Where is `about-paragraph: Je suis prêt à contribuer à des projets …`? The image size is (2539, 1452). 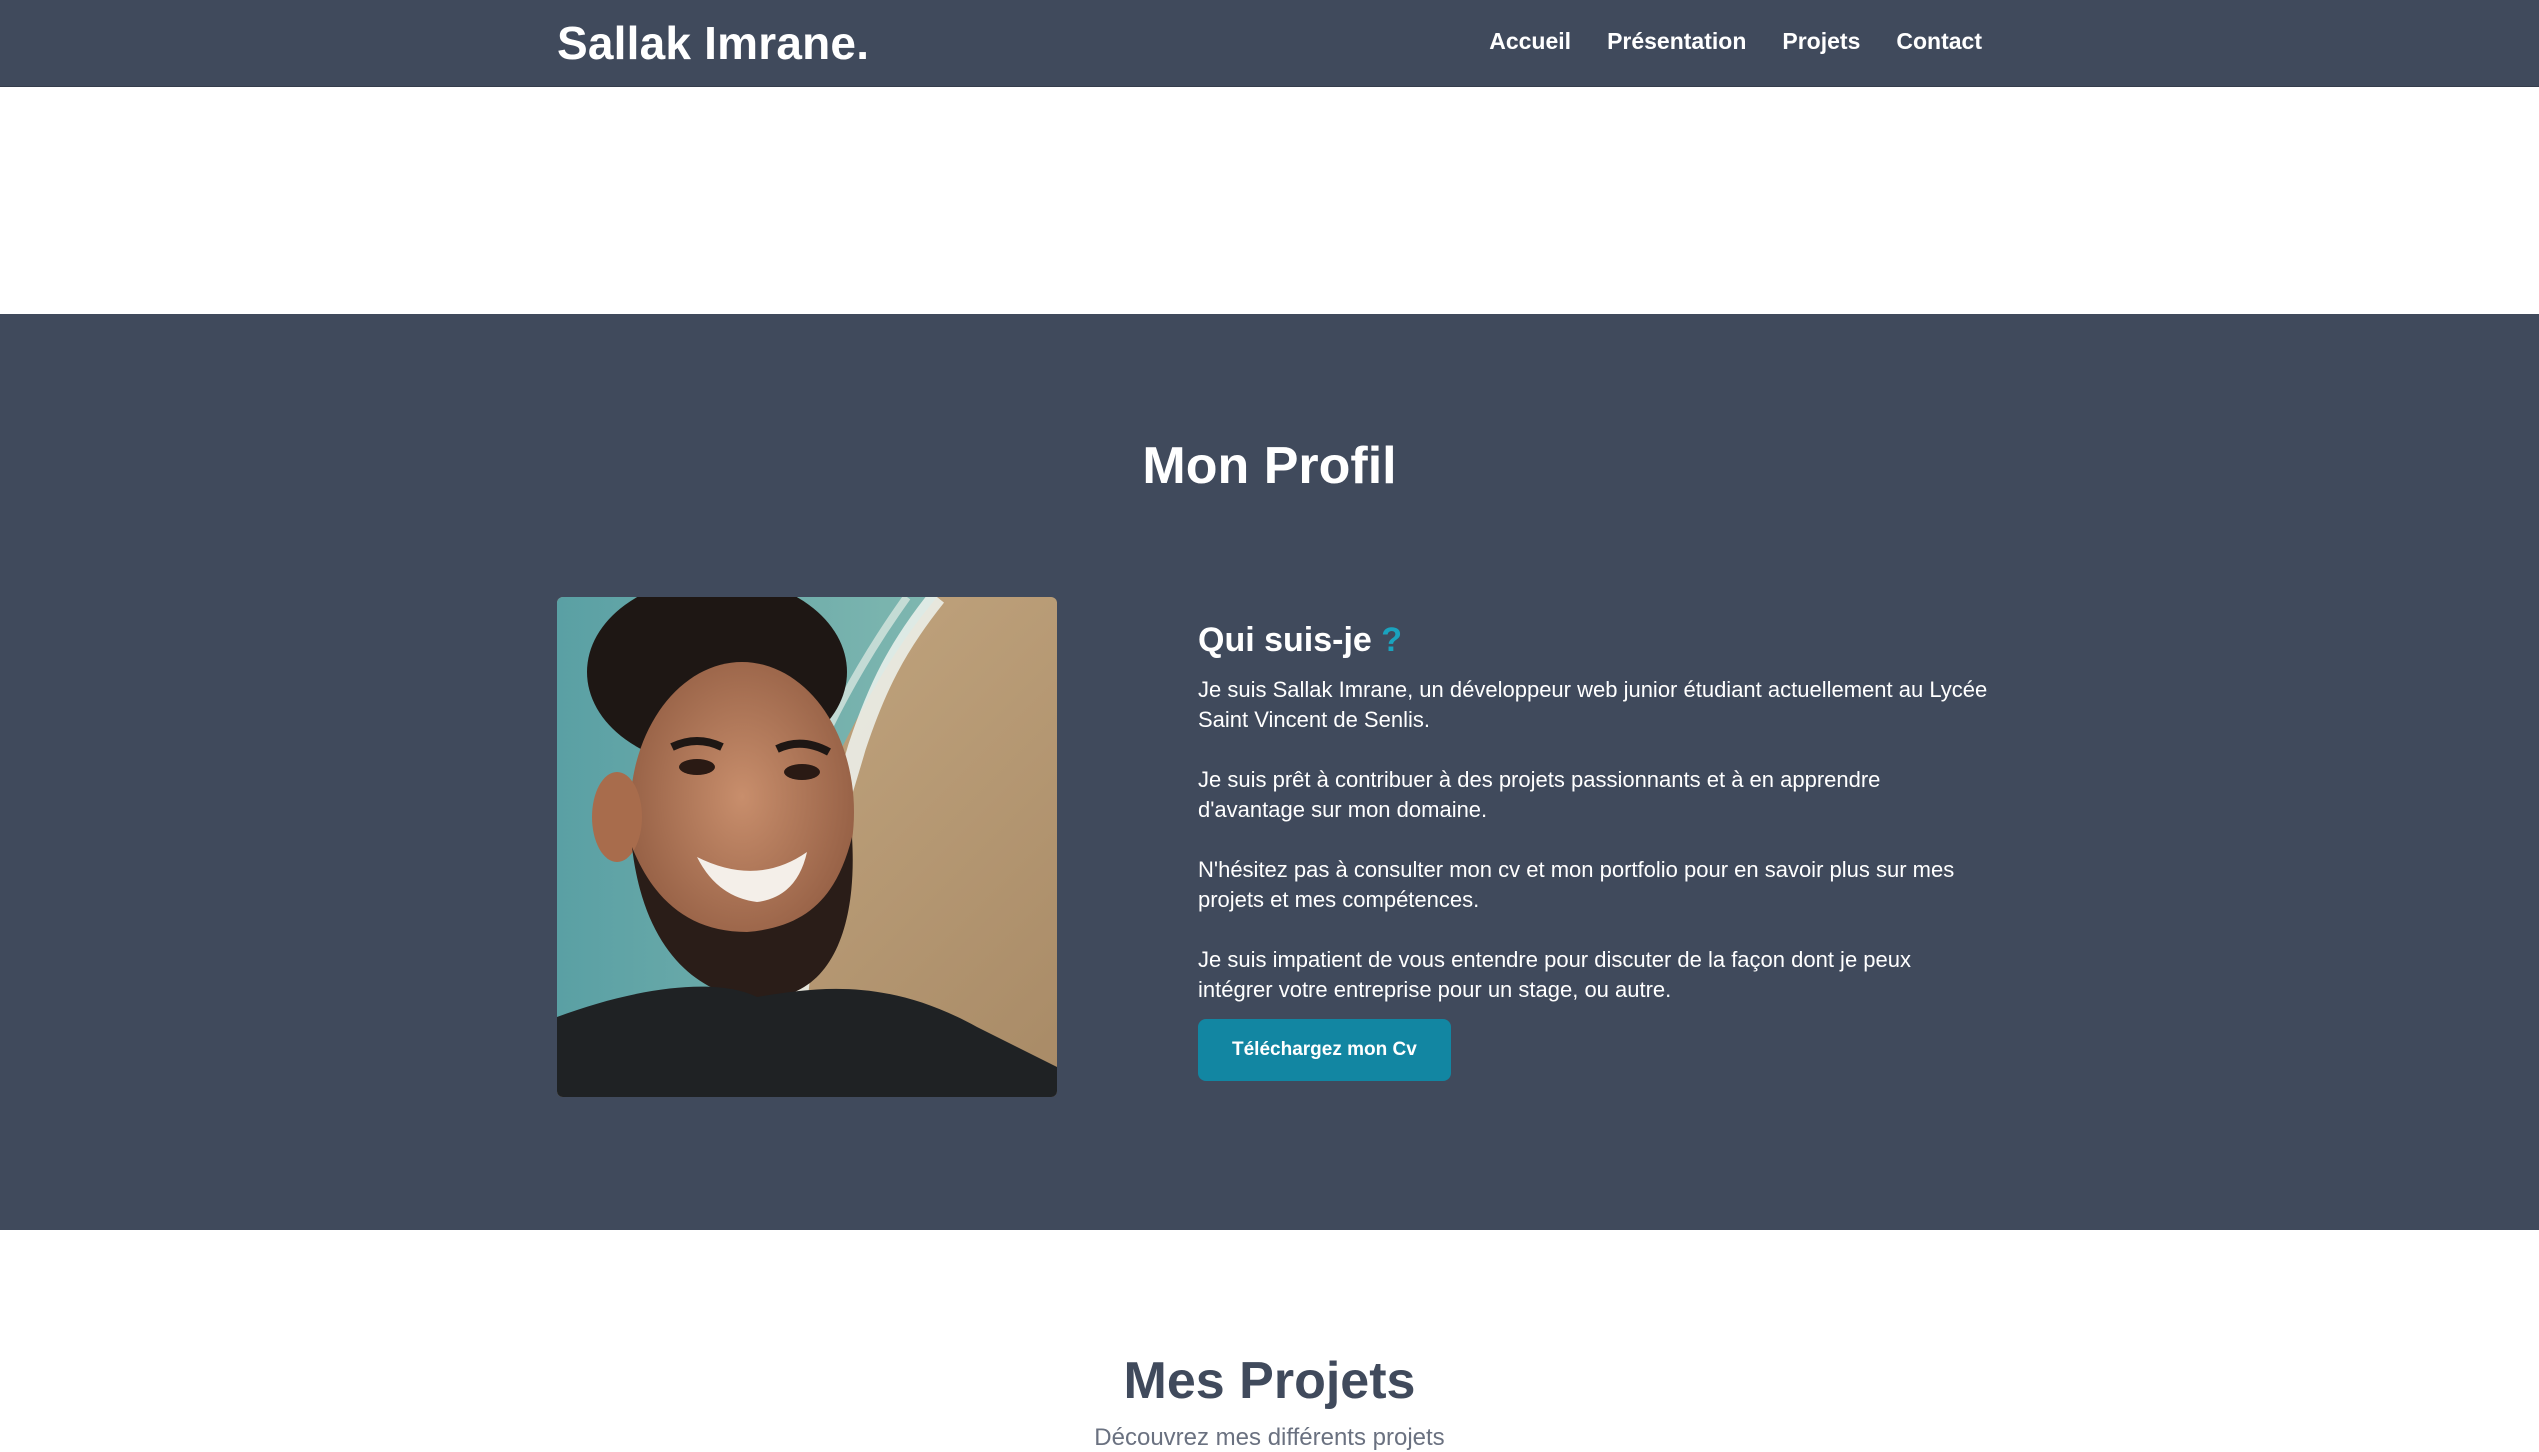
about-paragraph: Je suis prêt à contribuer à des projets … is located at coordinates (1539, 794).